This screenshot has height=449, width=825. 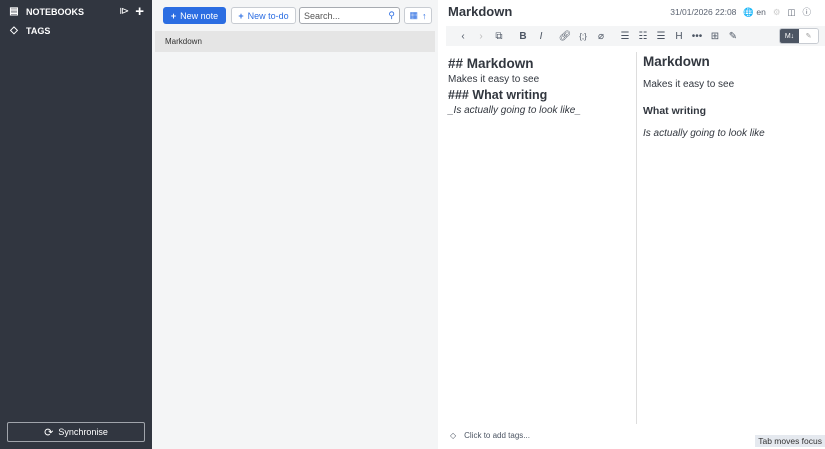 I want to click on editor-toolbar: ‹ › ⧉ BI 🔗︎ {;} ⌀ ☰ ☷ ☰ H ••• ⊞ ✎ M↓ ✎, so click(x=635, y=36).